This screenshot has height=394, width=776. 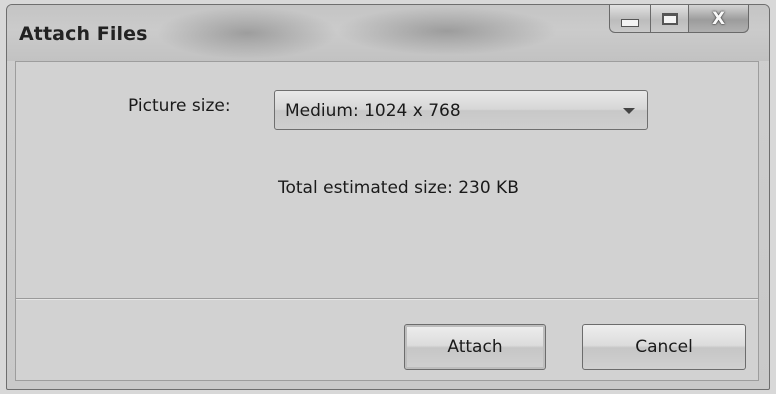 I want to click on close-icon: X, so click(x=718, y=18).